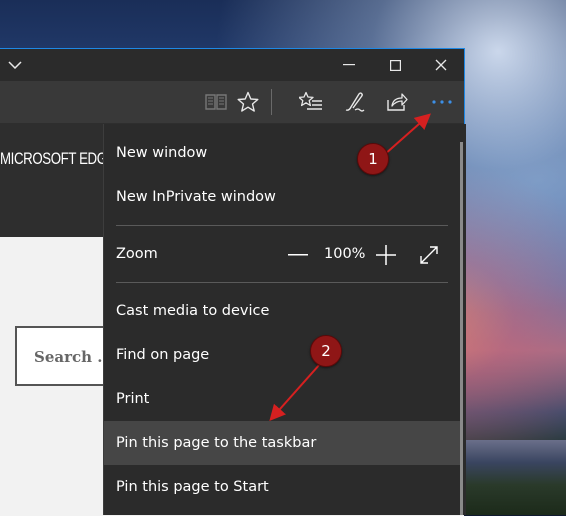  What do you see at coordinates (326, 351) in the screenshot?
I see `step-badge-2: 2` at bounding box center [326, 351].